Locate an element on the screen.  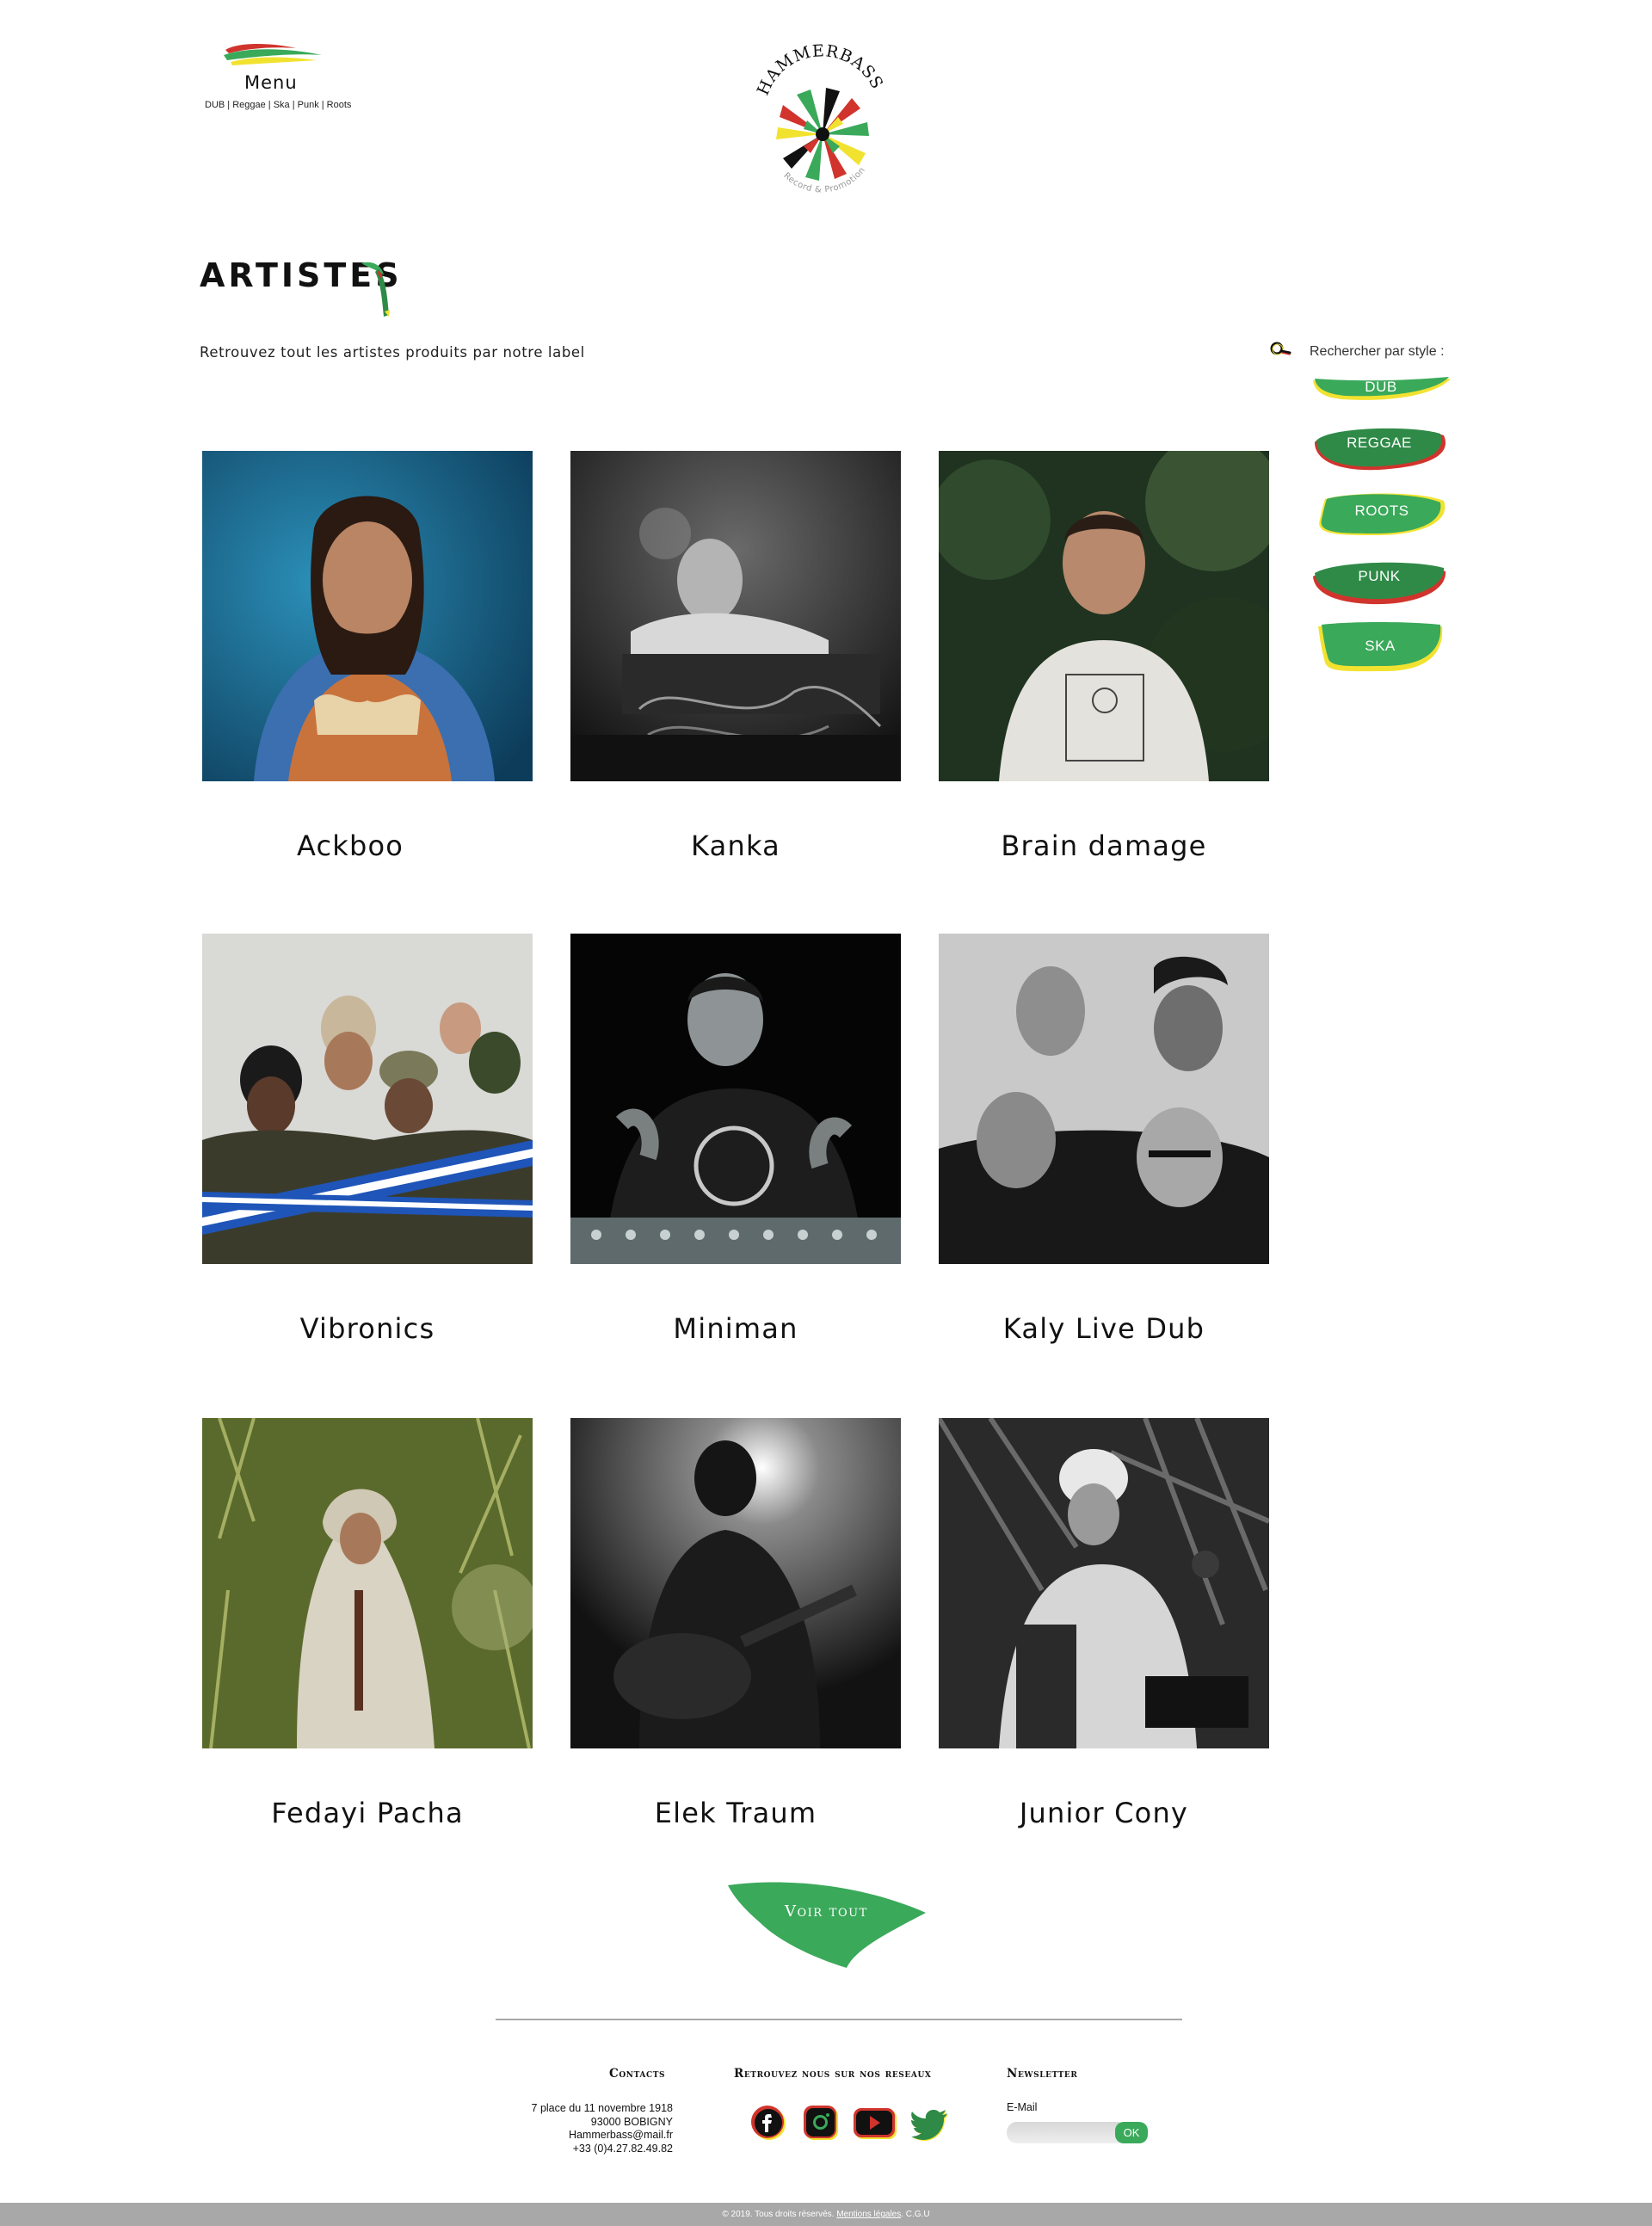
contact-phone: +33 (0)4.27.82.49.82 is located at coordinates (577, 2149).